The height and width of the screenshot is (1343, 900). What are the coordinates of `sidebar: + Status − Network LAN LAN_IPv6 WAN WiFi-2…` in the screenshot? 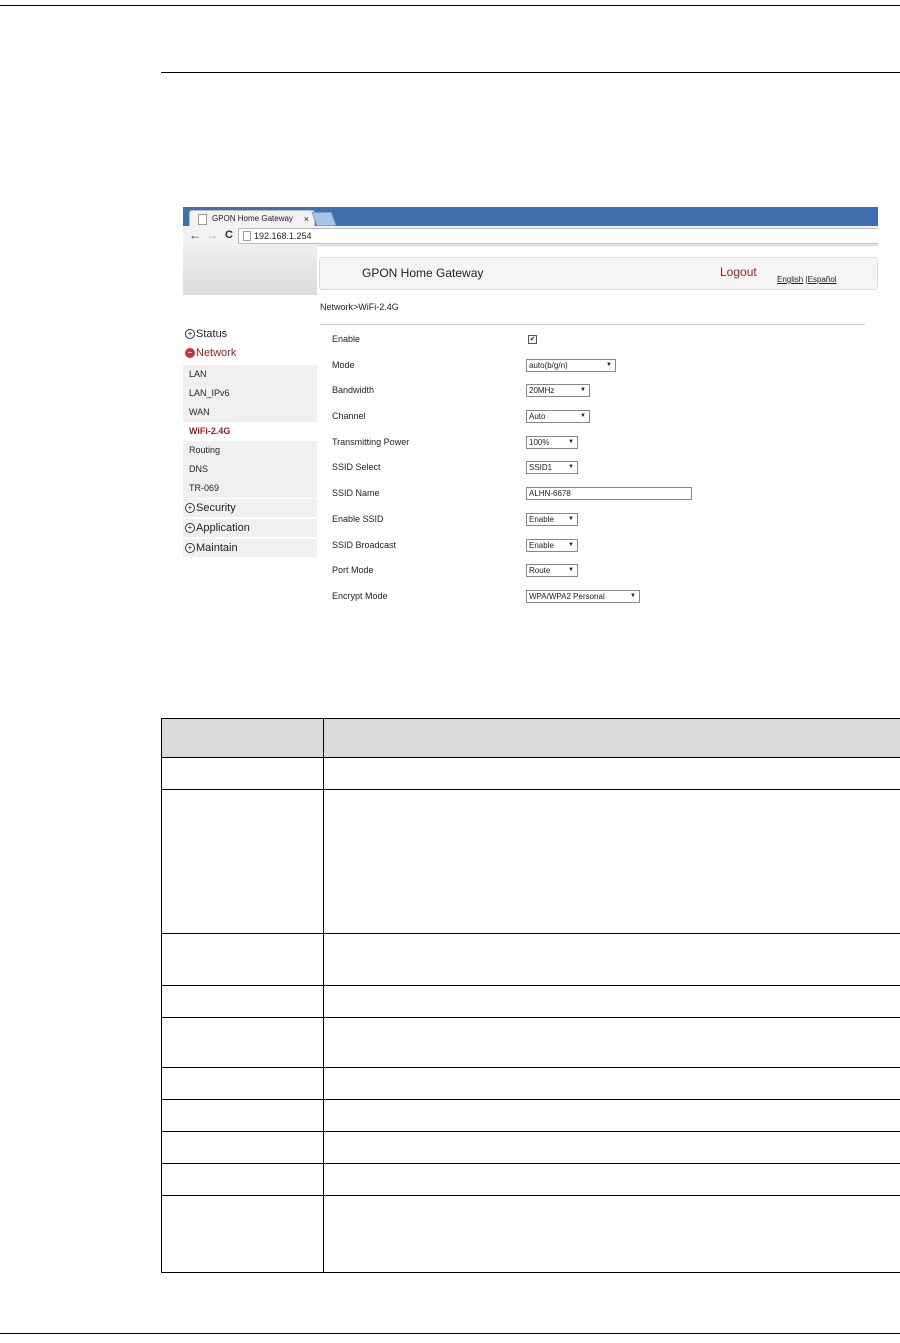 It's located at (250, 403).